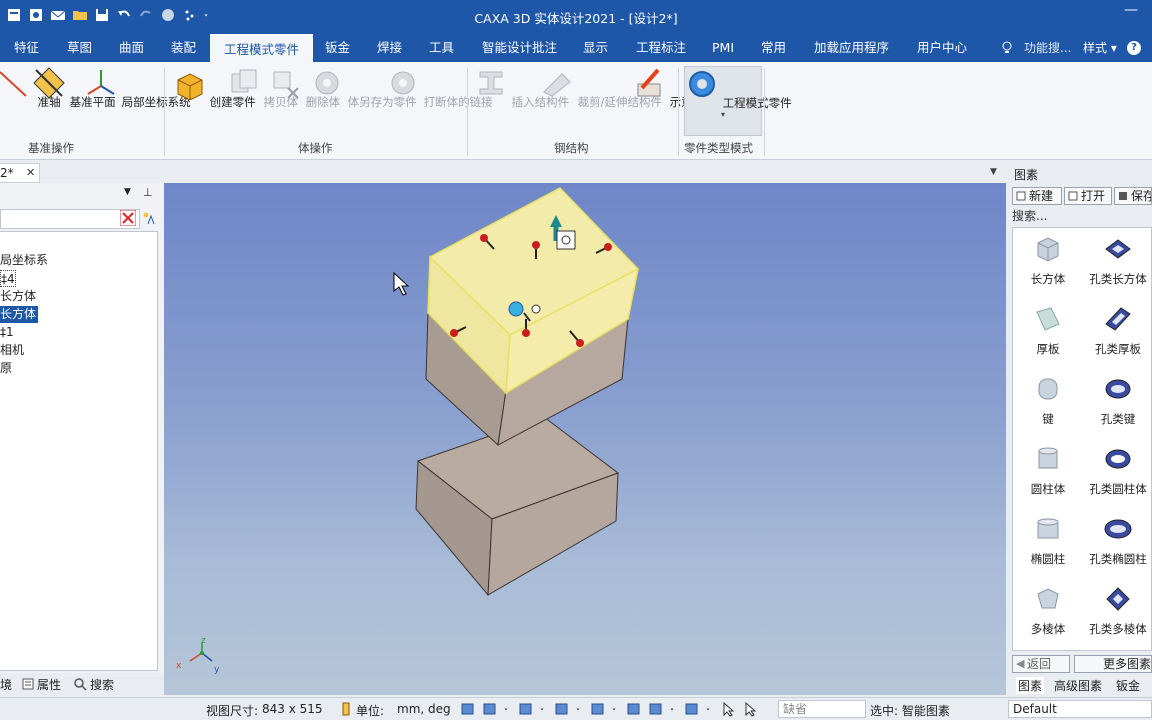 Image resolution: width=1152 pixels, height=720 pixels. Describe the element at coordinates (441, 48) in the screenshot. I see `menu-tab: 工具` at that location.